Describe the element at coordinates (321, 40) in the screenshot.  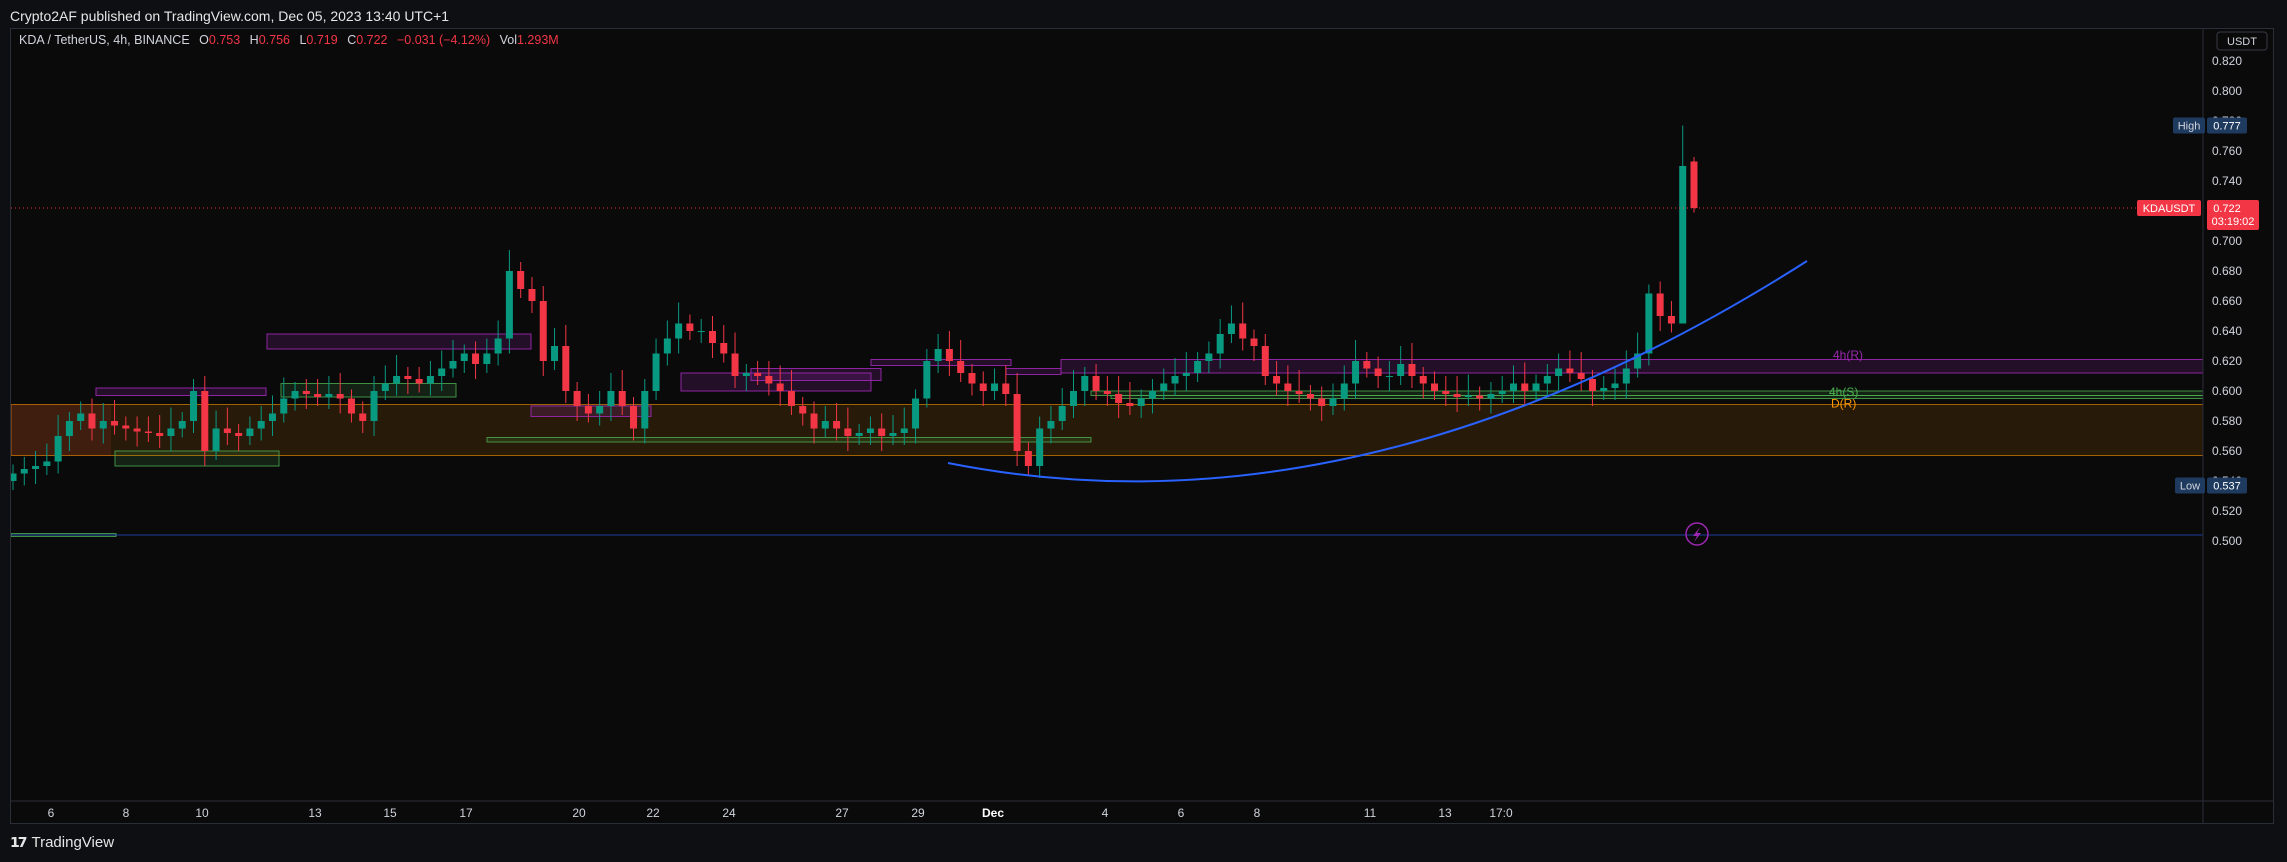
I see `legend-low: 0.719` at that location.